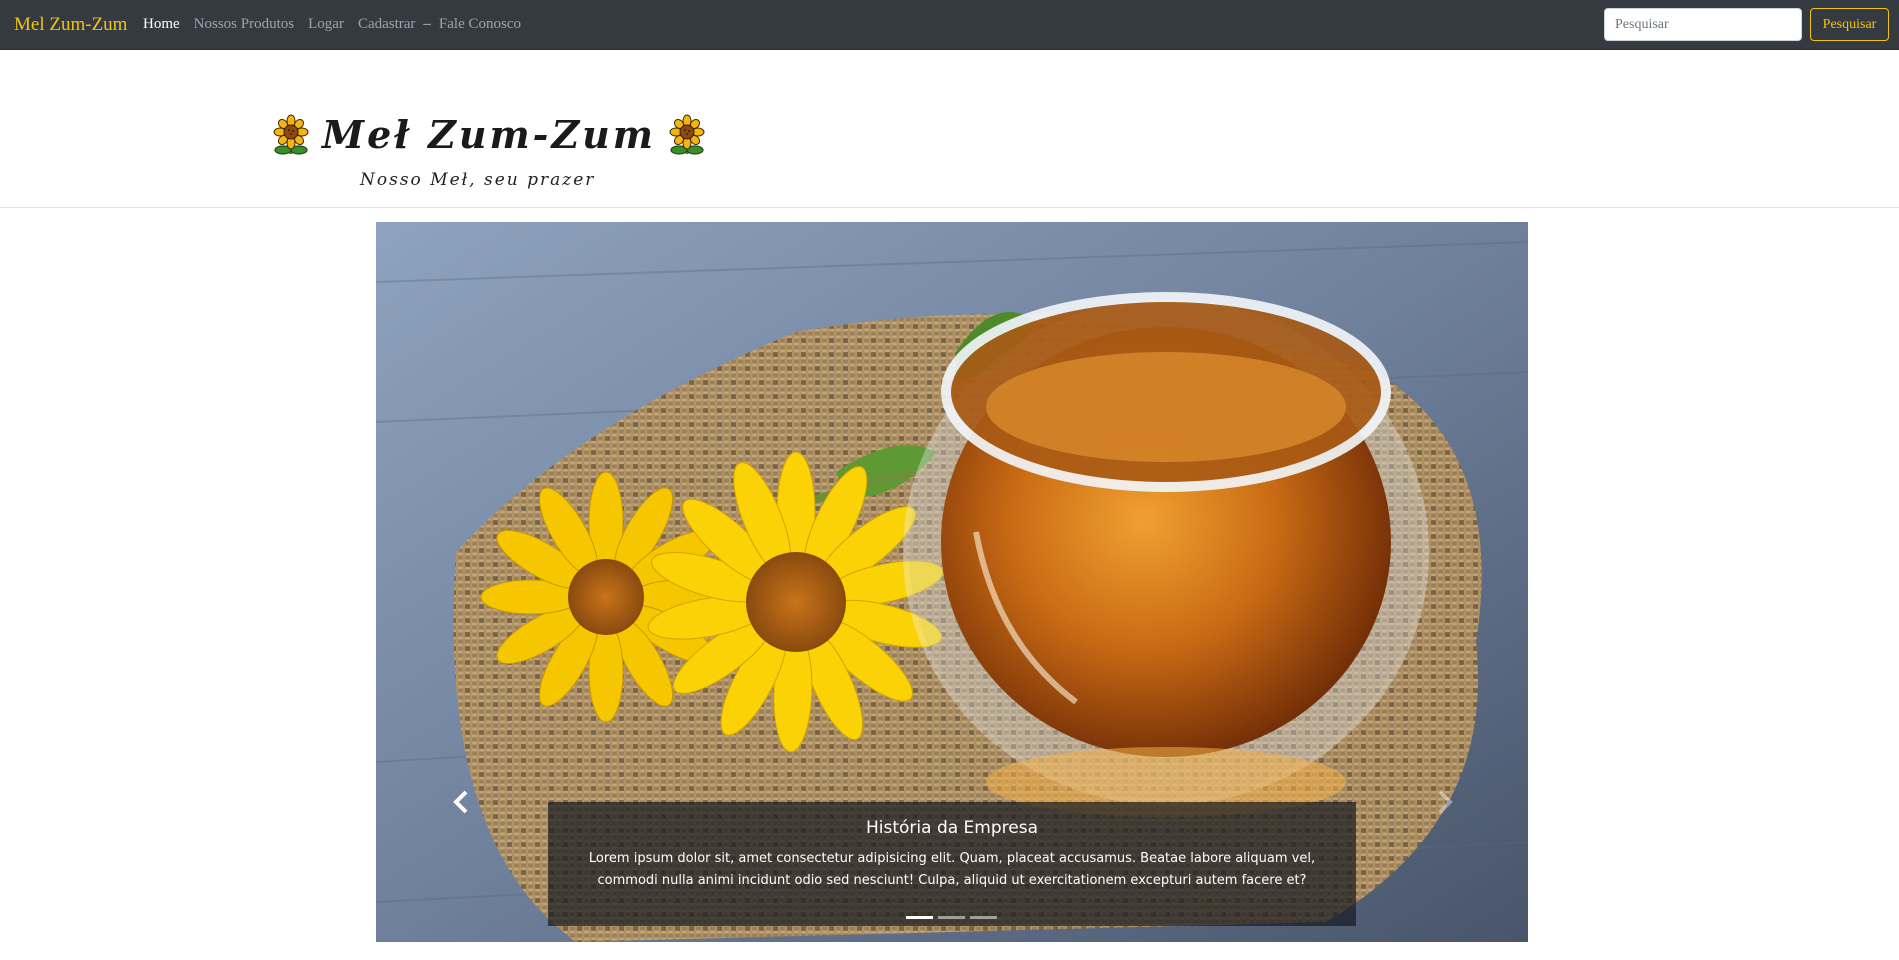  I want to click on nav-link-home: Home, so click(161, 24).